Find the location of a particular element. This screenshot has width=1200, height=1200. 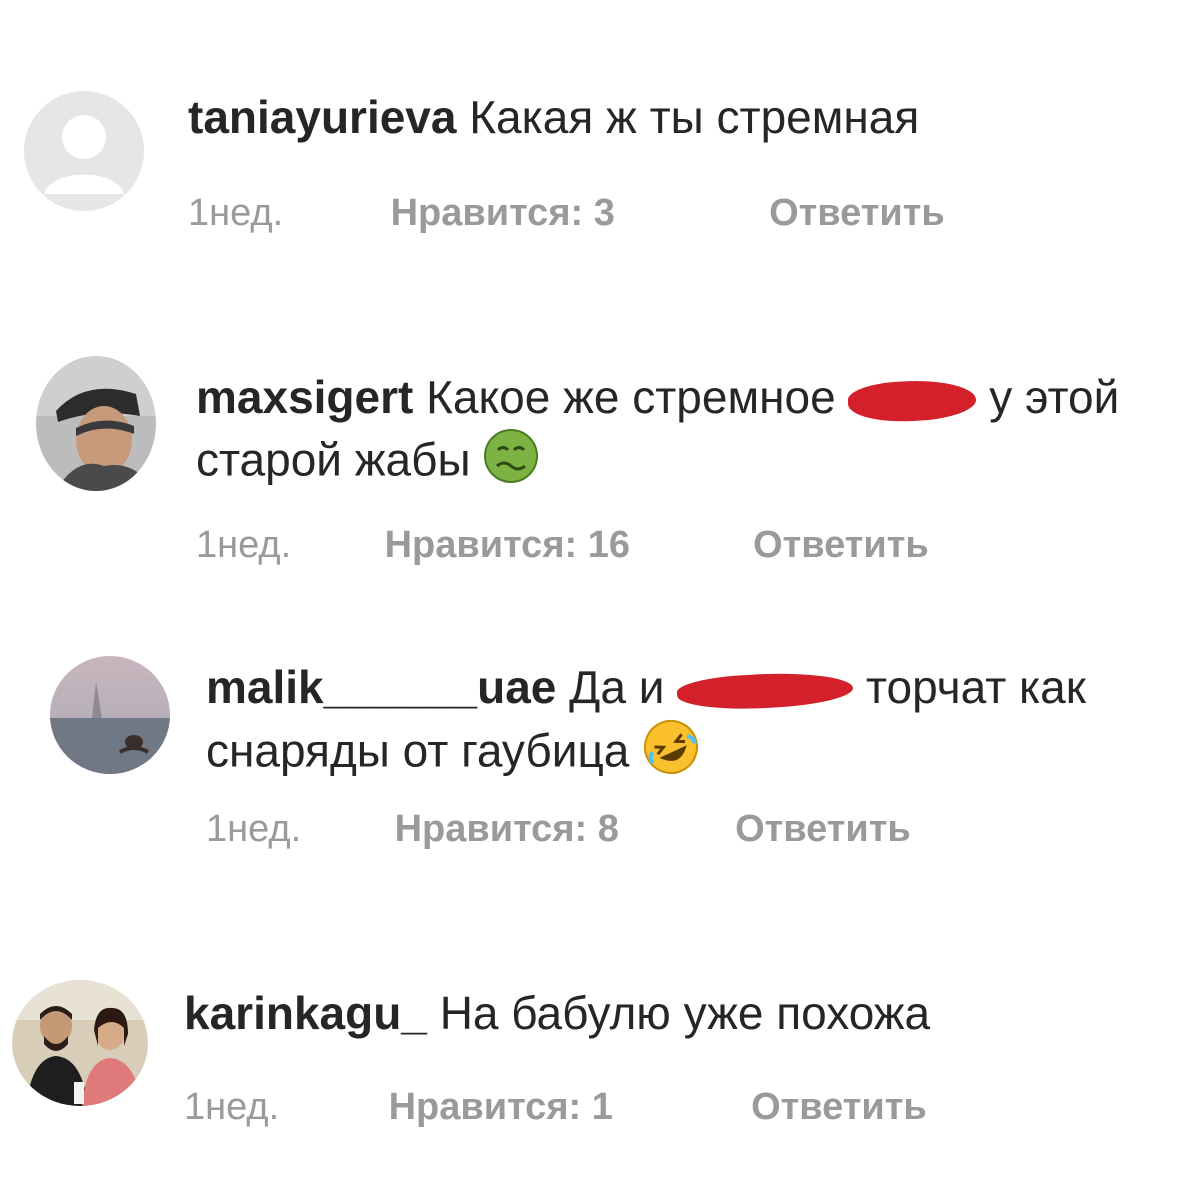

comment-username: maxsigert is located at coordinates (304, 397).